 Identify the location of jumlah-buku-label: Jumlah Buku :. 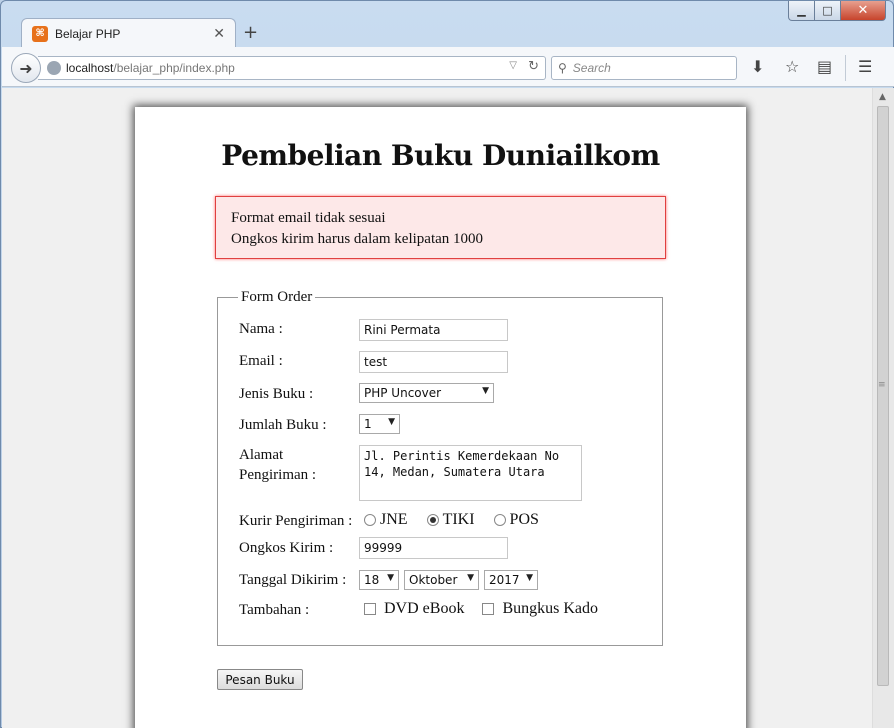
(283, 425).